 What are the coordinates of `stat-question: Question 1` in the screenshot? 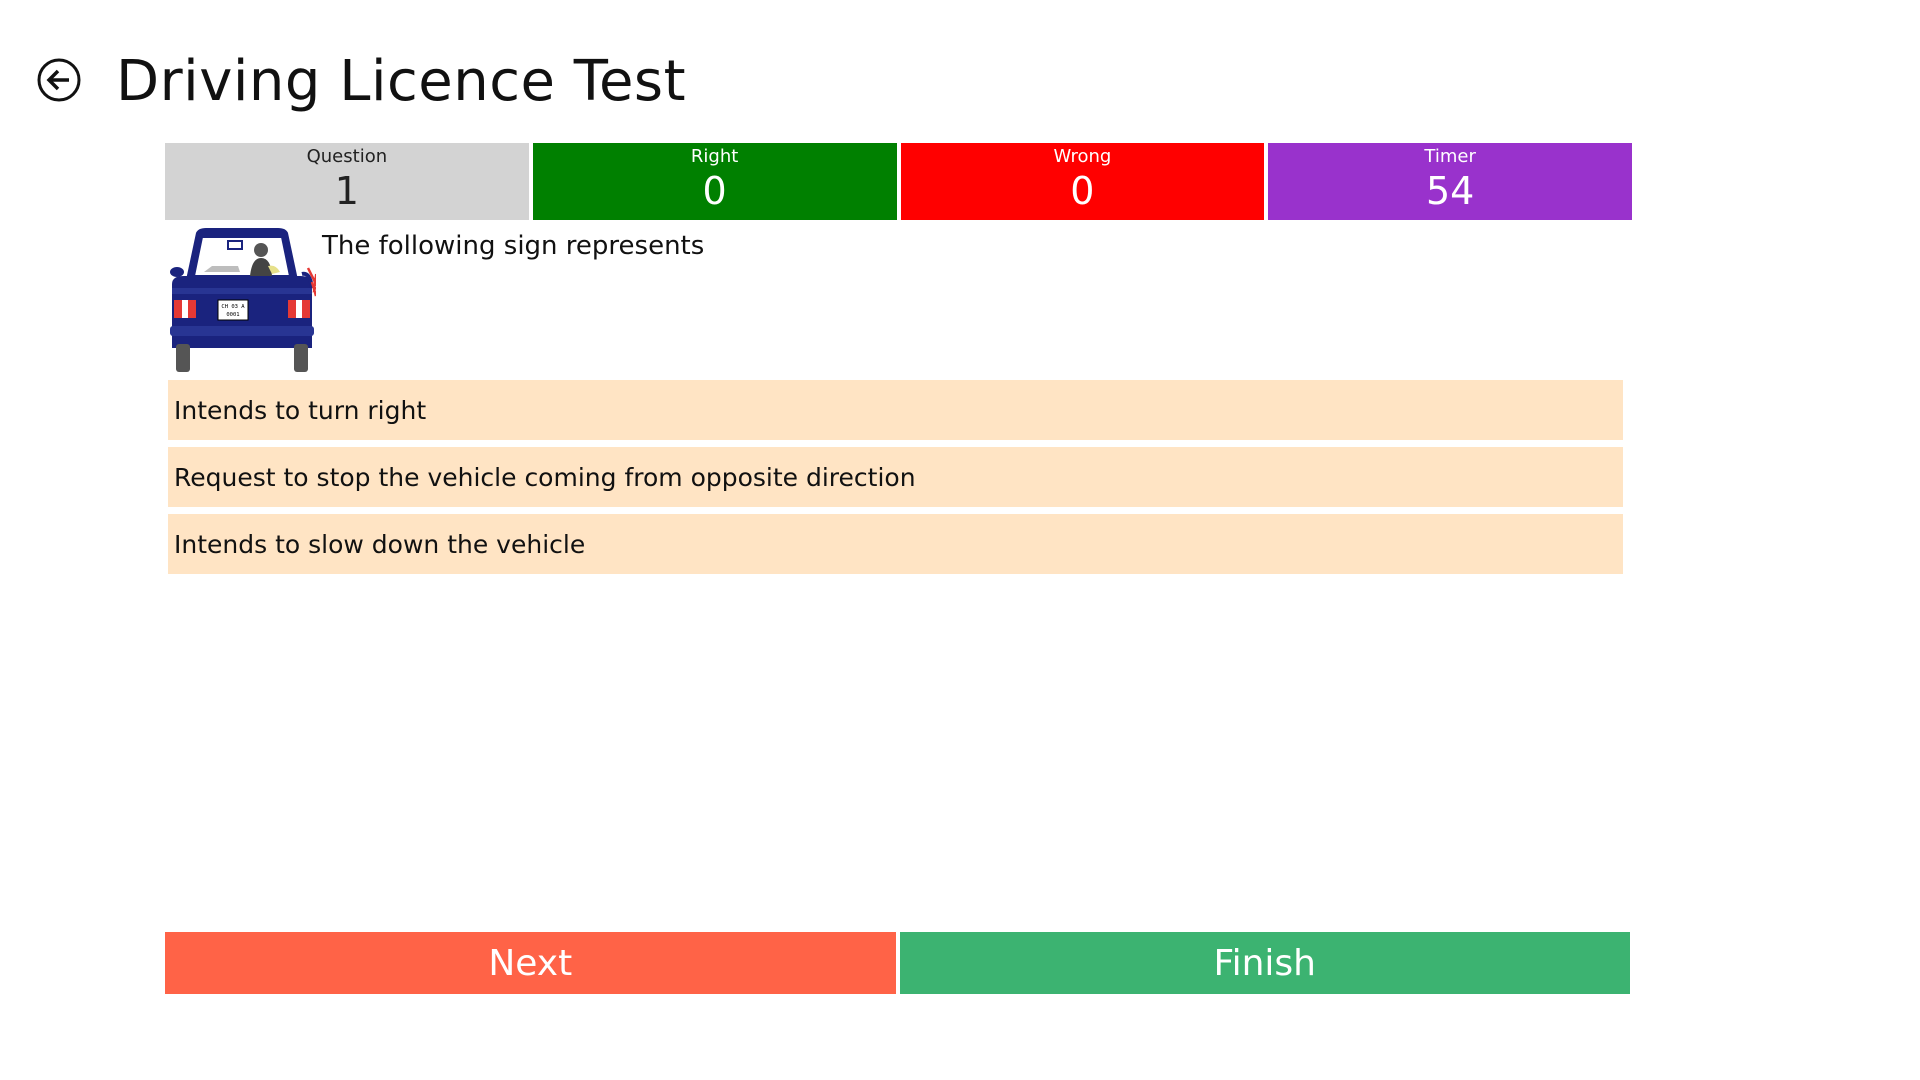 It's located at (347, 181).